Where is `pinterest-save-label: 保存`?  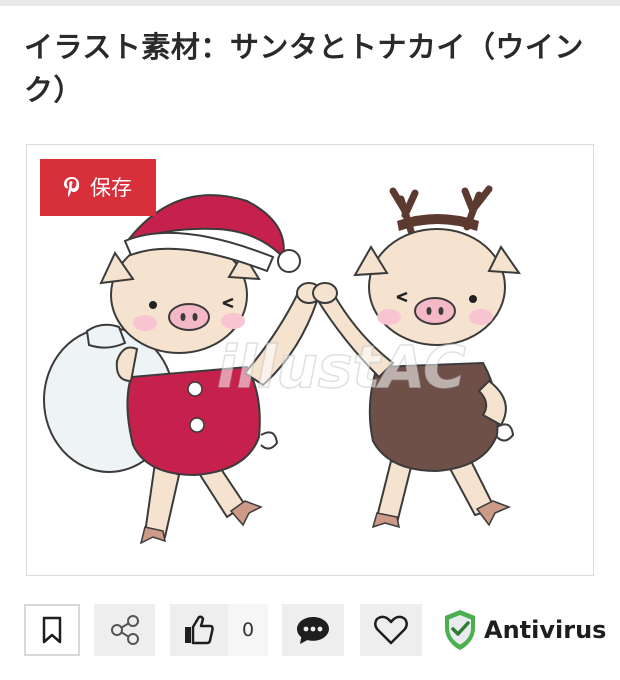
pinterest-save-label: 保存 is located at coordinates (111, 187).